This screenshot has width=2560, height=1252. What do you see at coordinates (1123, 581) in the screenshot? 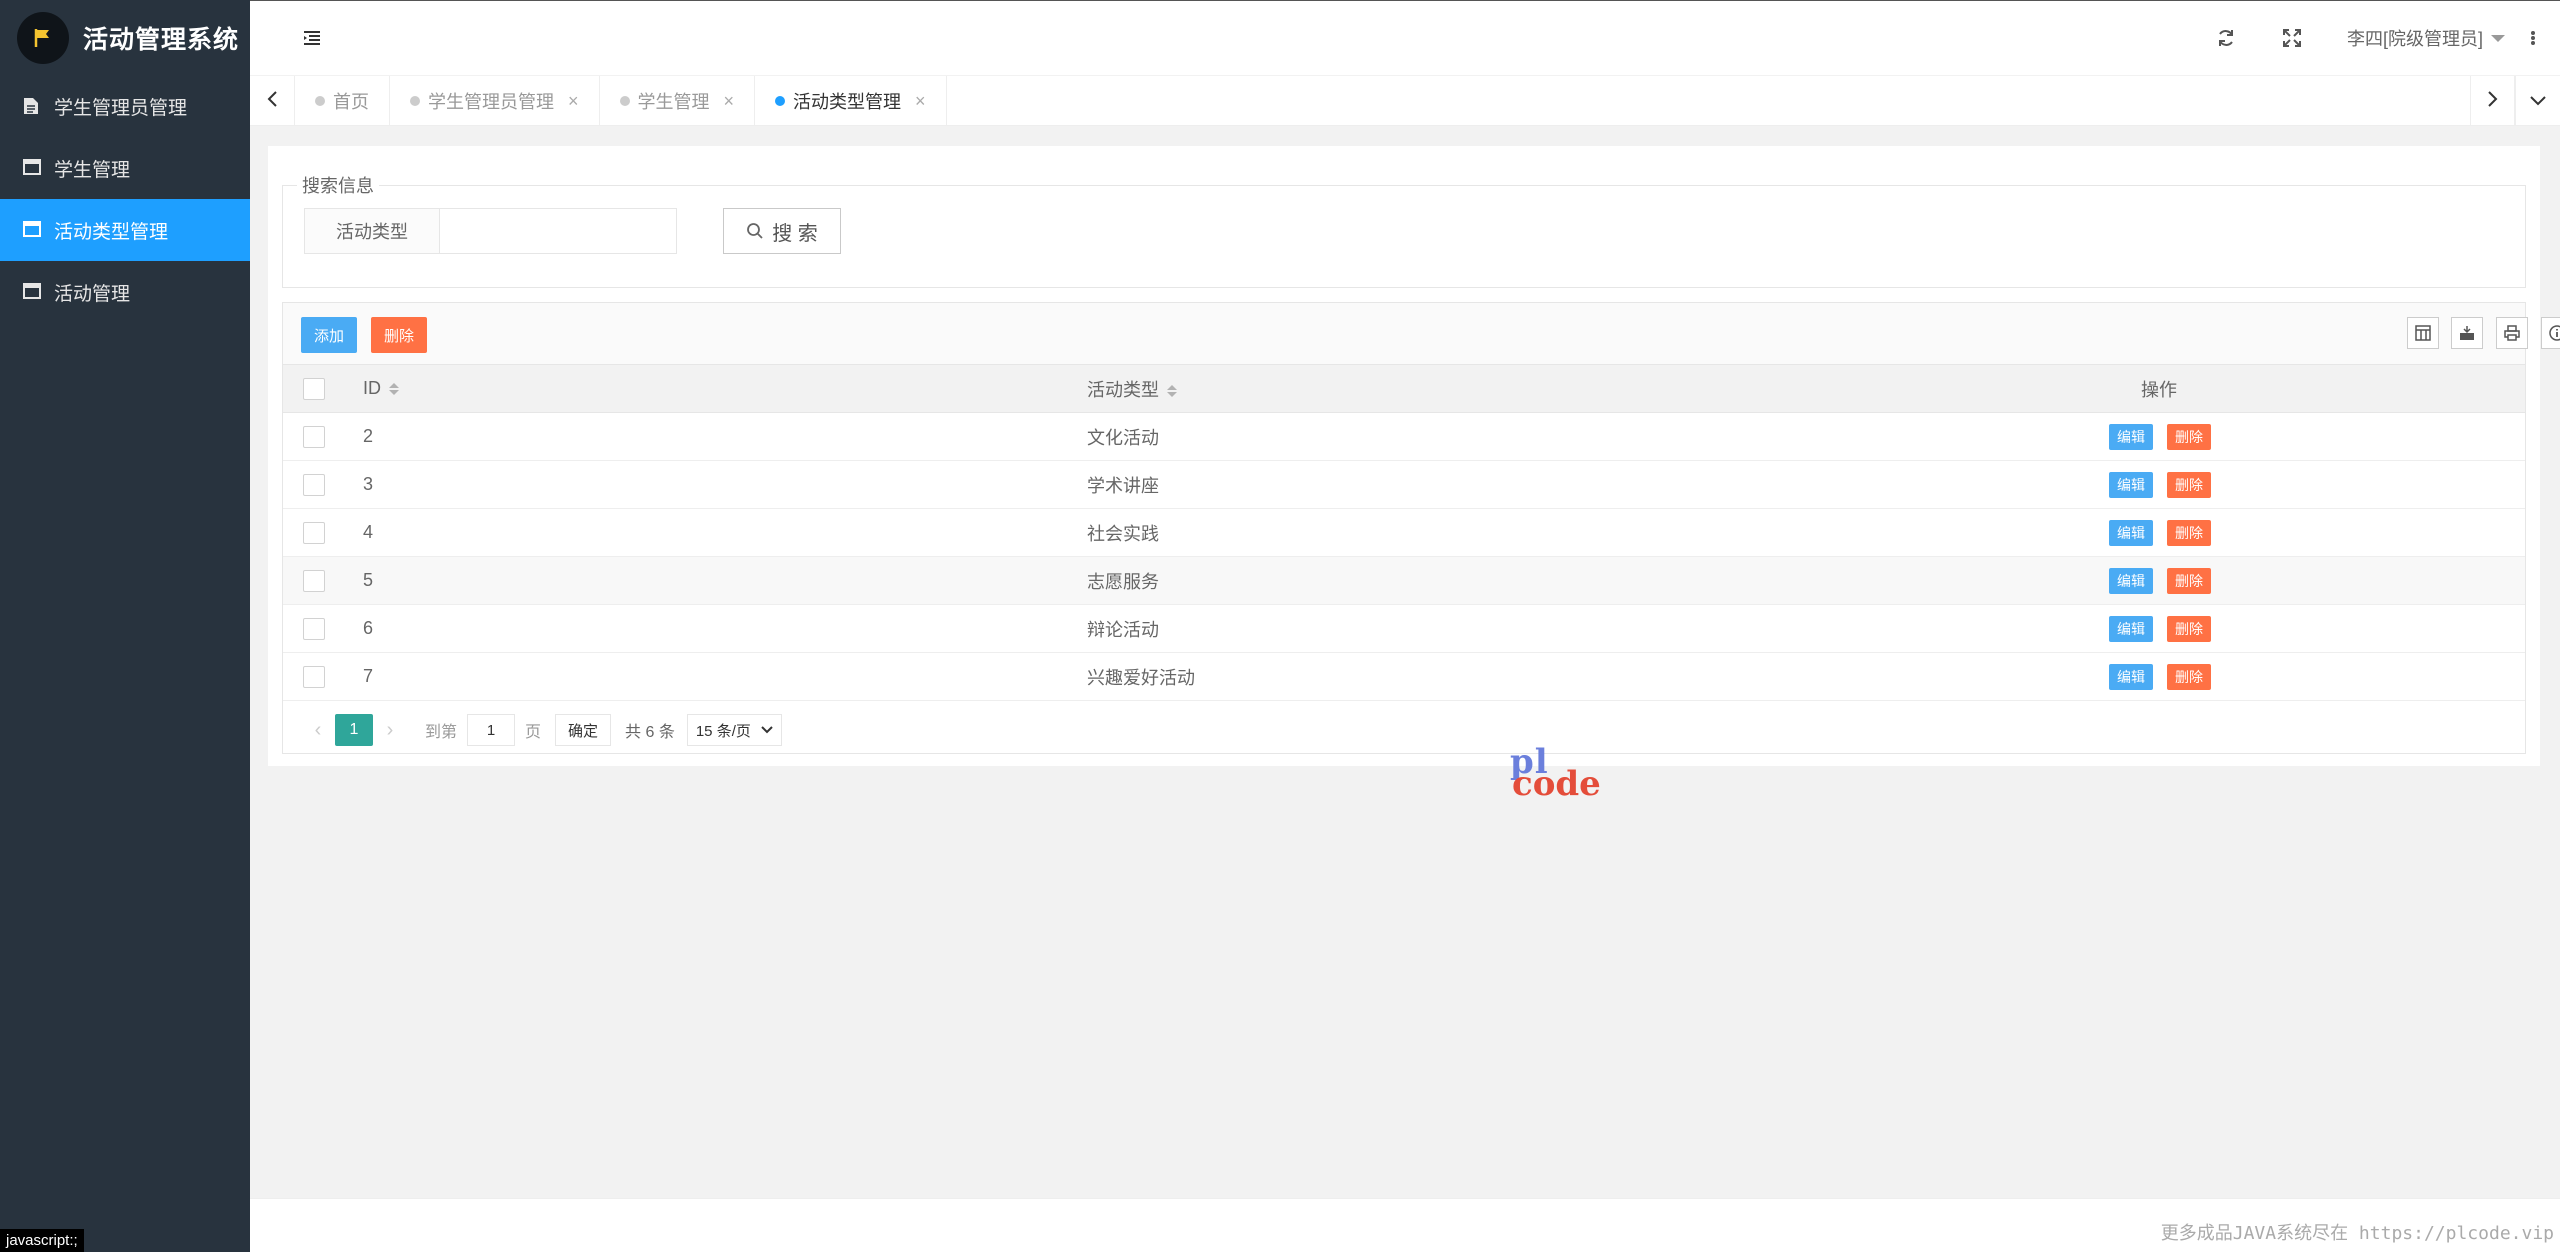
I see `cell-activity-type: 志愿服务` at bounding box center [1123, 581].